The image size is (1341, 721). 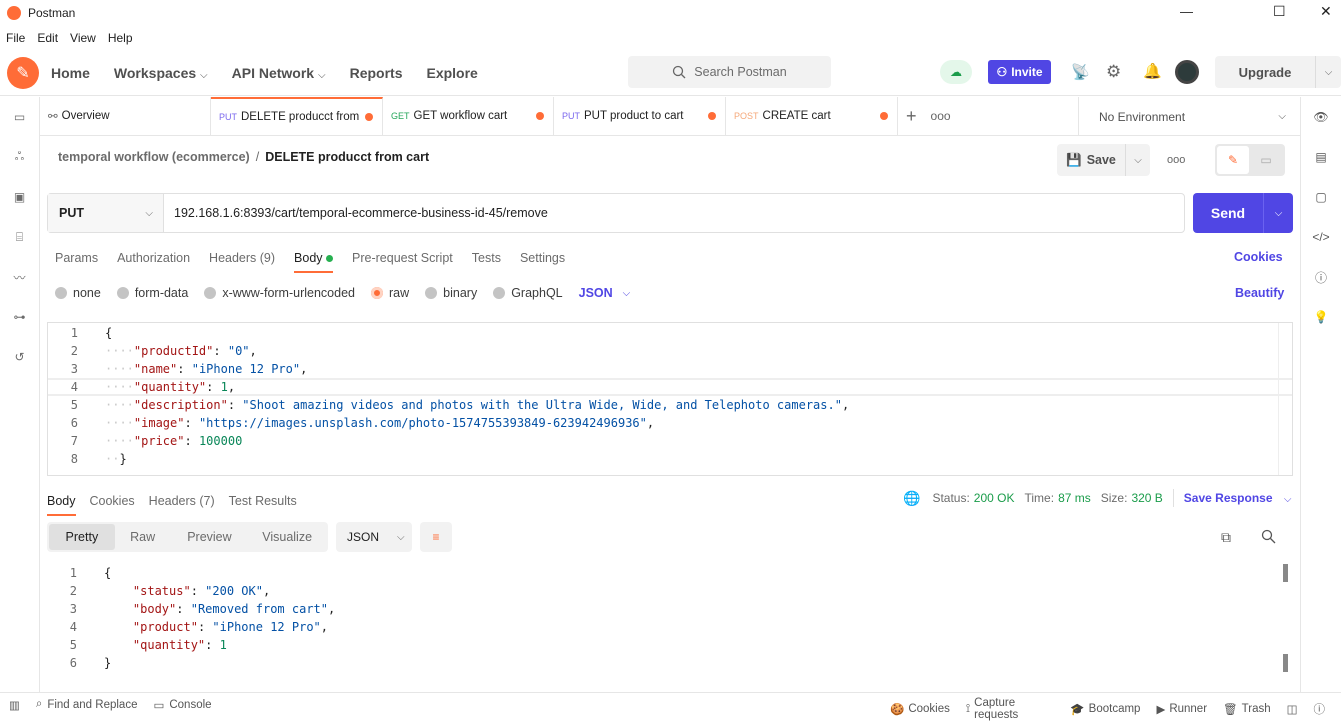 I want to click on cookies-button: 🍪 Cookies, so click(x=920, y=709).